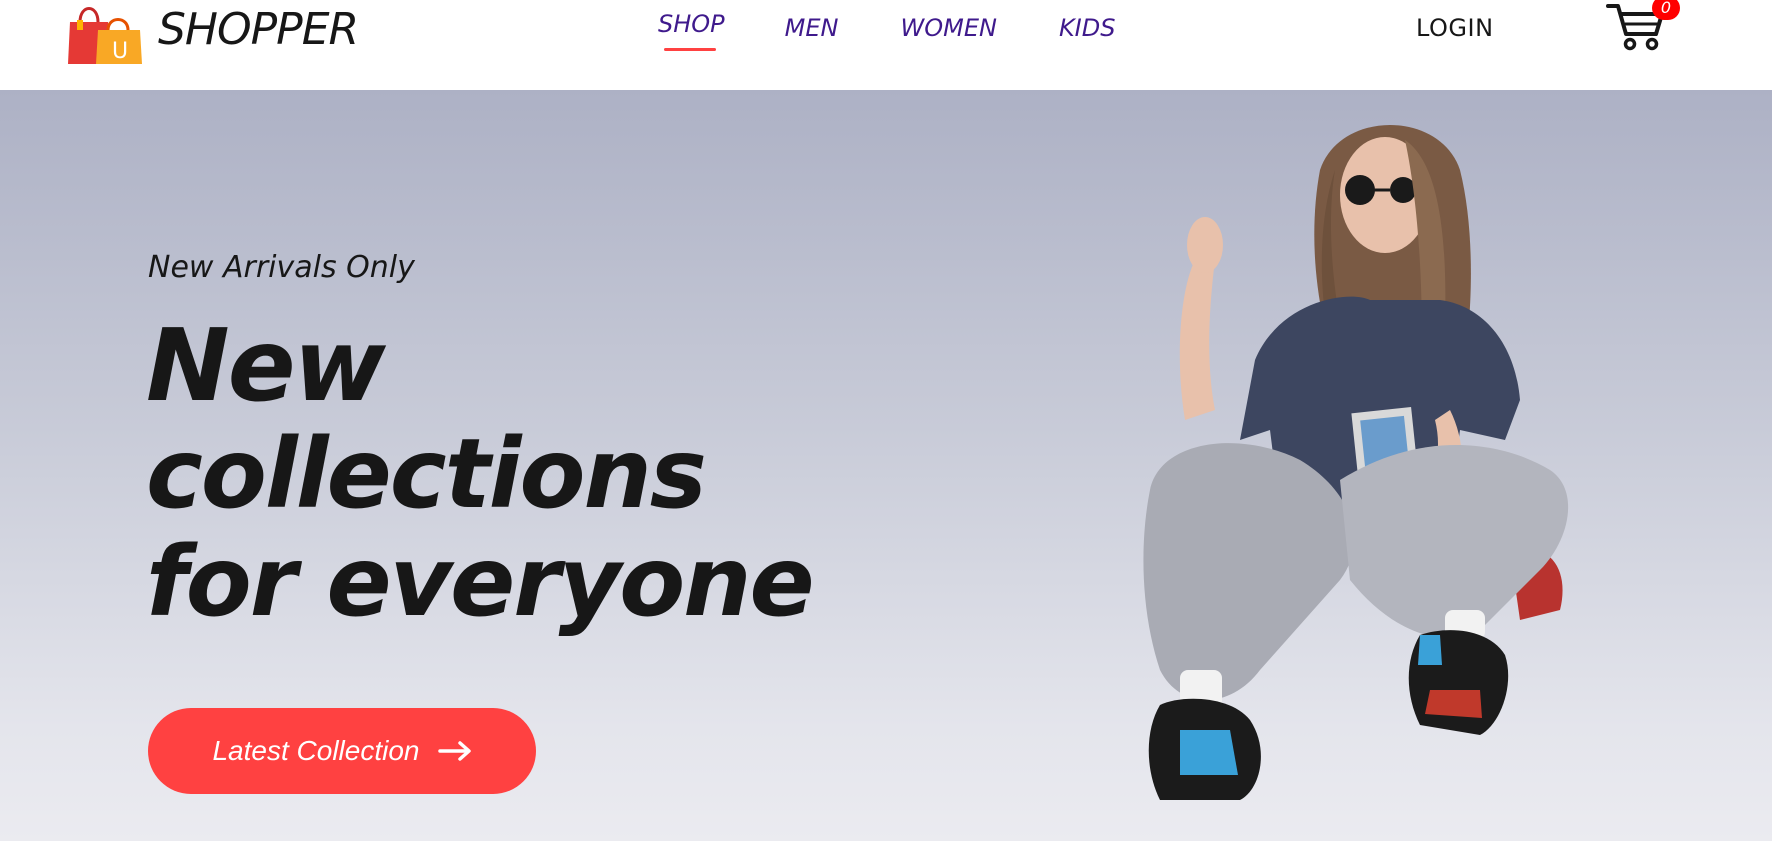  I want to click on hero-subtitle: New Arrivals Only, so click(281, 267).